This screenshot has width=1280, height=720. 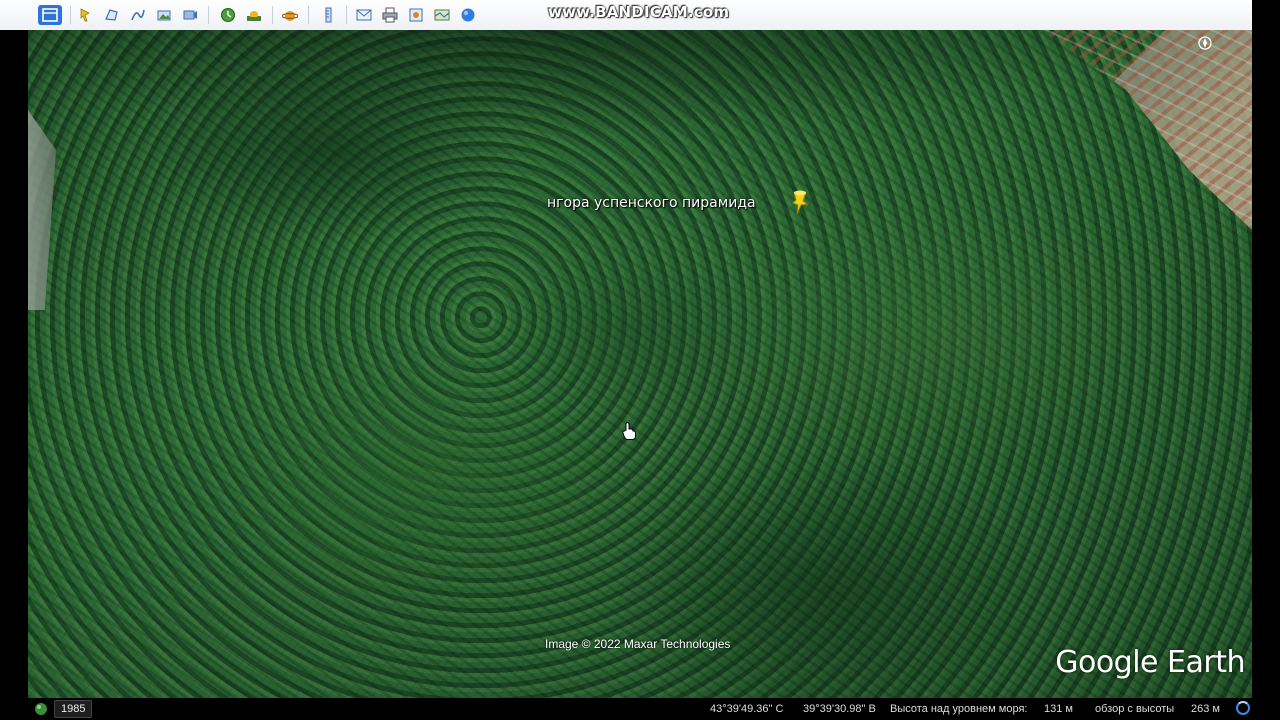 I want to click on placemark-icon, so click(x=85, y=15).